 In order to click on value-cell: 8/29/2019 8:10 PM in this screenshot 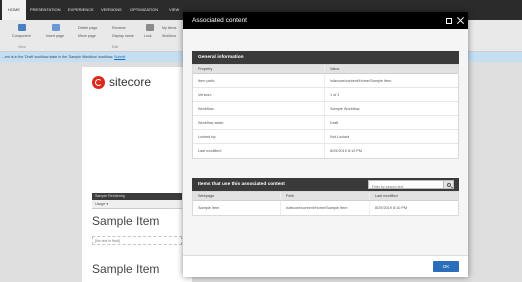, I will do `click(346, 151)`.